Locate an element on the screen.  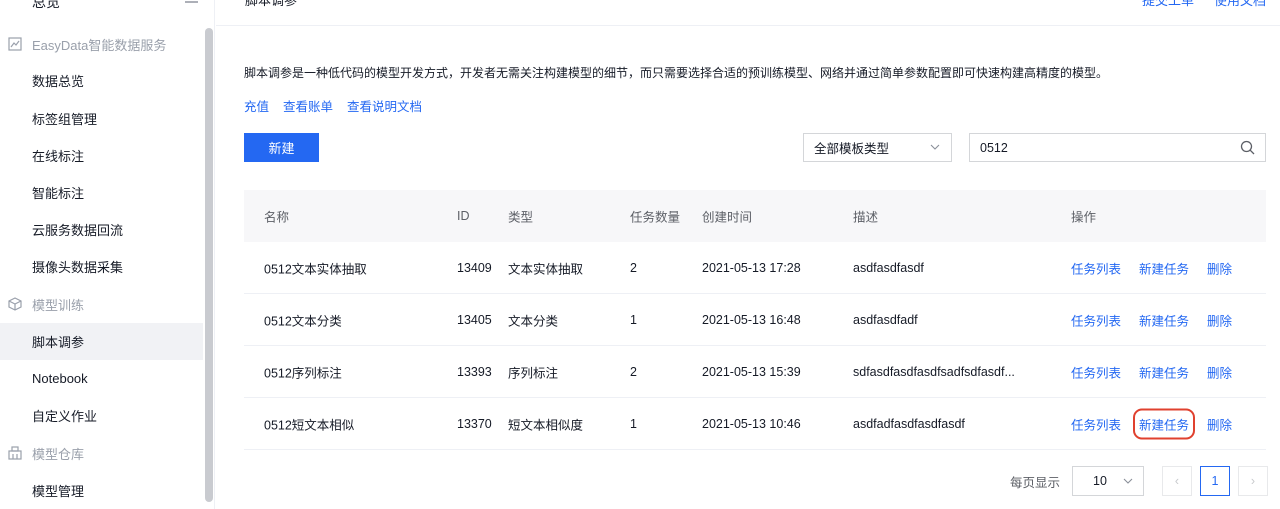
search-icon is located at coordinates (1247, 147).